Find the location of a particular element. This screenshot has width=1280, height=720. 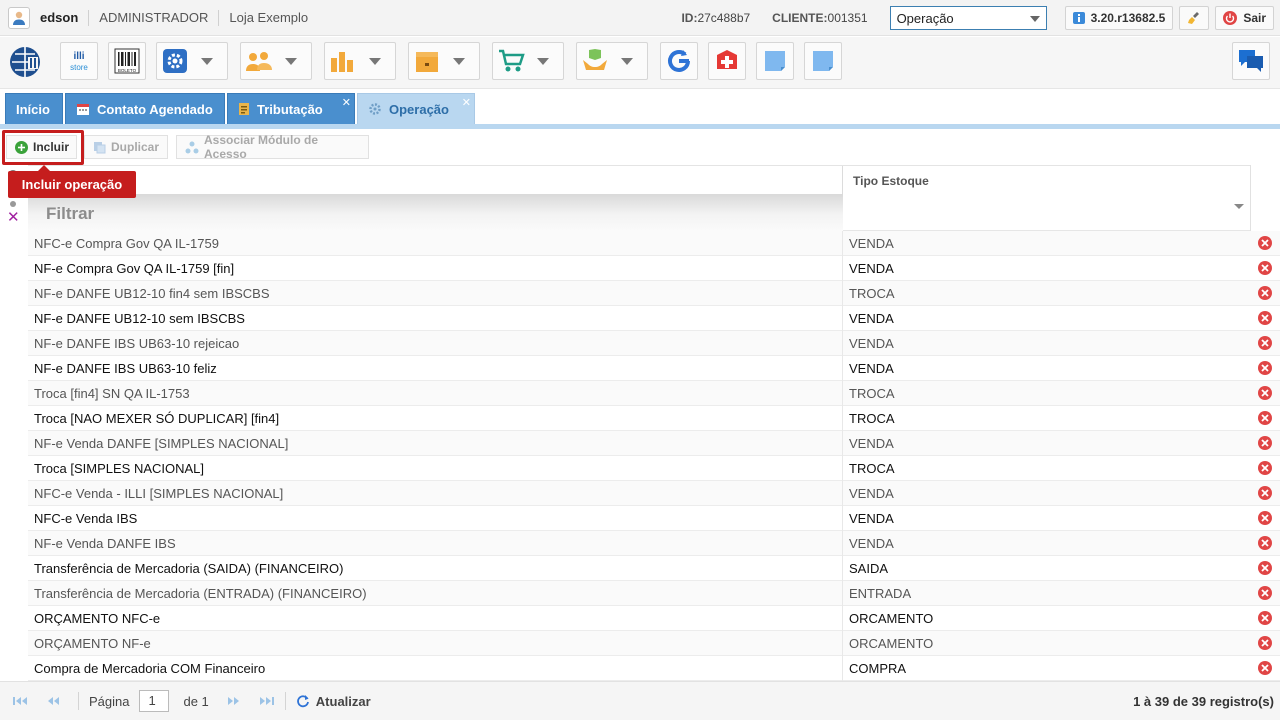

stock-type: SAIDA is located at coordinates (869, 568).